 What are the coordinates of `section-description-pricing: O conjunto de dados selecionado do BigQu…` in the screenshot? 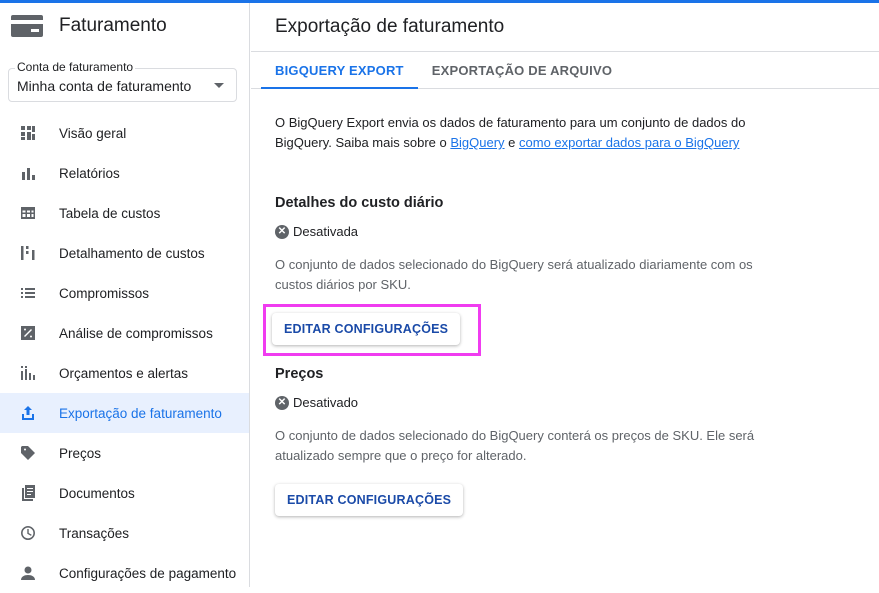 It's located at (515, 445).